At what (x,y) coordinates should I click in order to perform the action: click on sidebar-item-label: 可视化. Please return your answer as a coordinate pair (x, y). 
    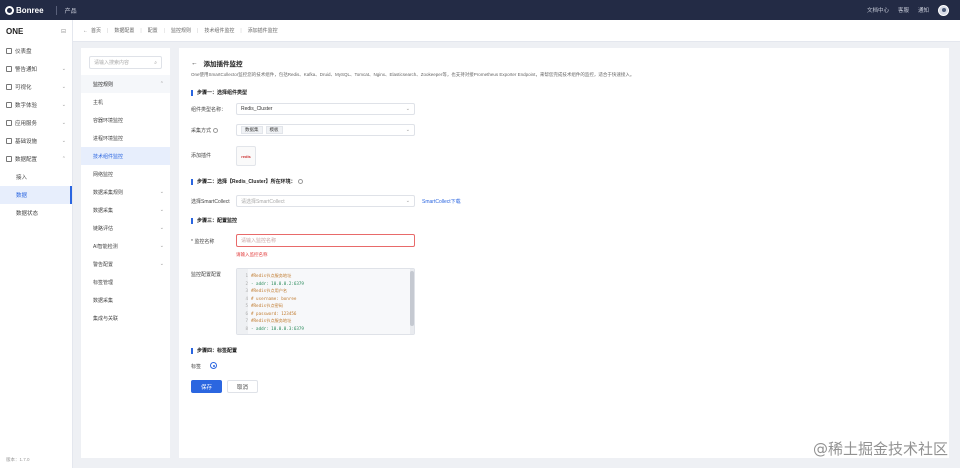
    Looking at the image, I should click on (23, 88).